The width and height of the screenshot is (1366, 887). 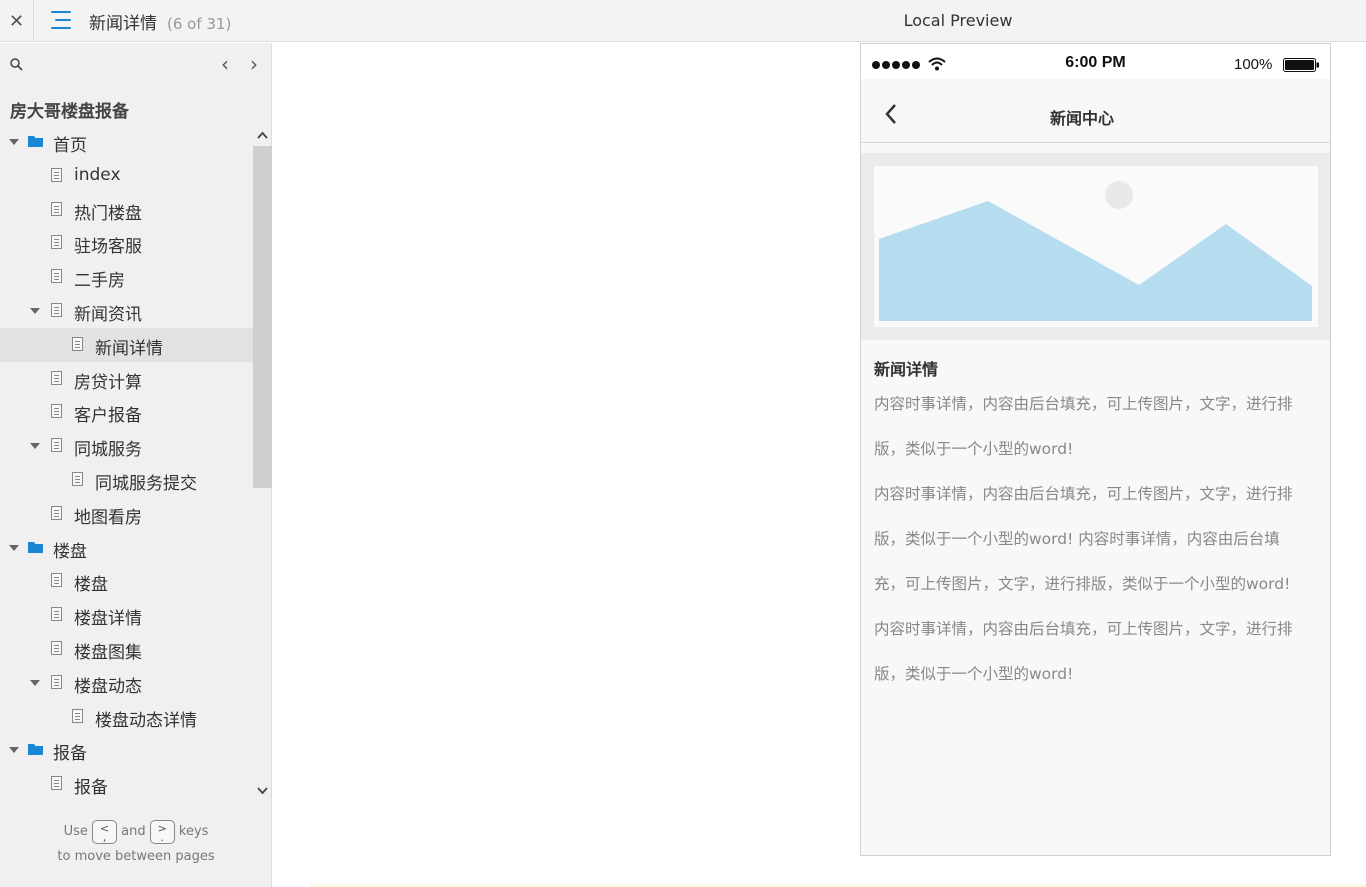 What do you see at coordinates (108, 450) in the screenshot?
I see `tree-item-label: 同城服务` at bounding box center [108, 450].